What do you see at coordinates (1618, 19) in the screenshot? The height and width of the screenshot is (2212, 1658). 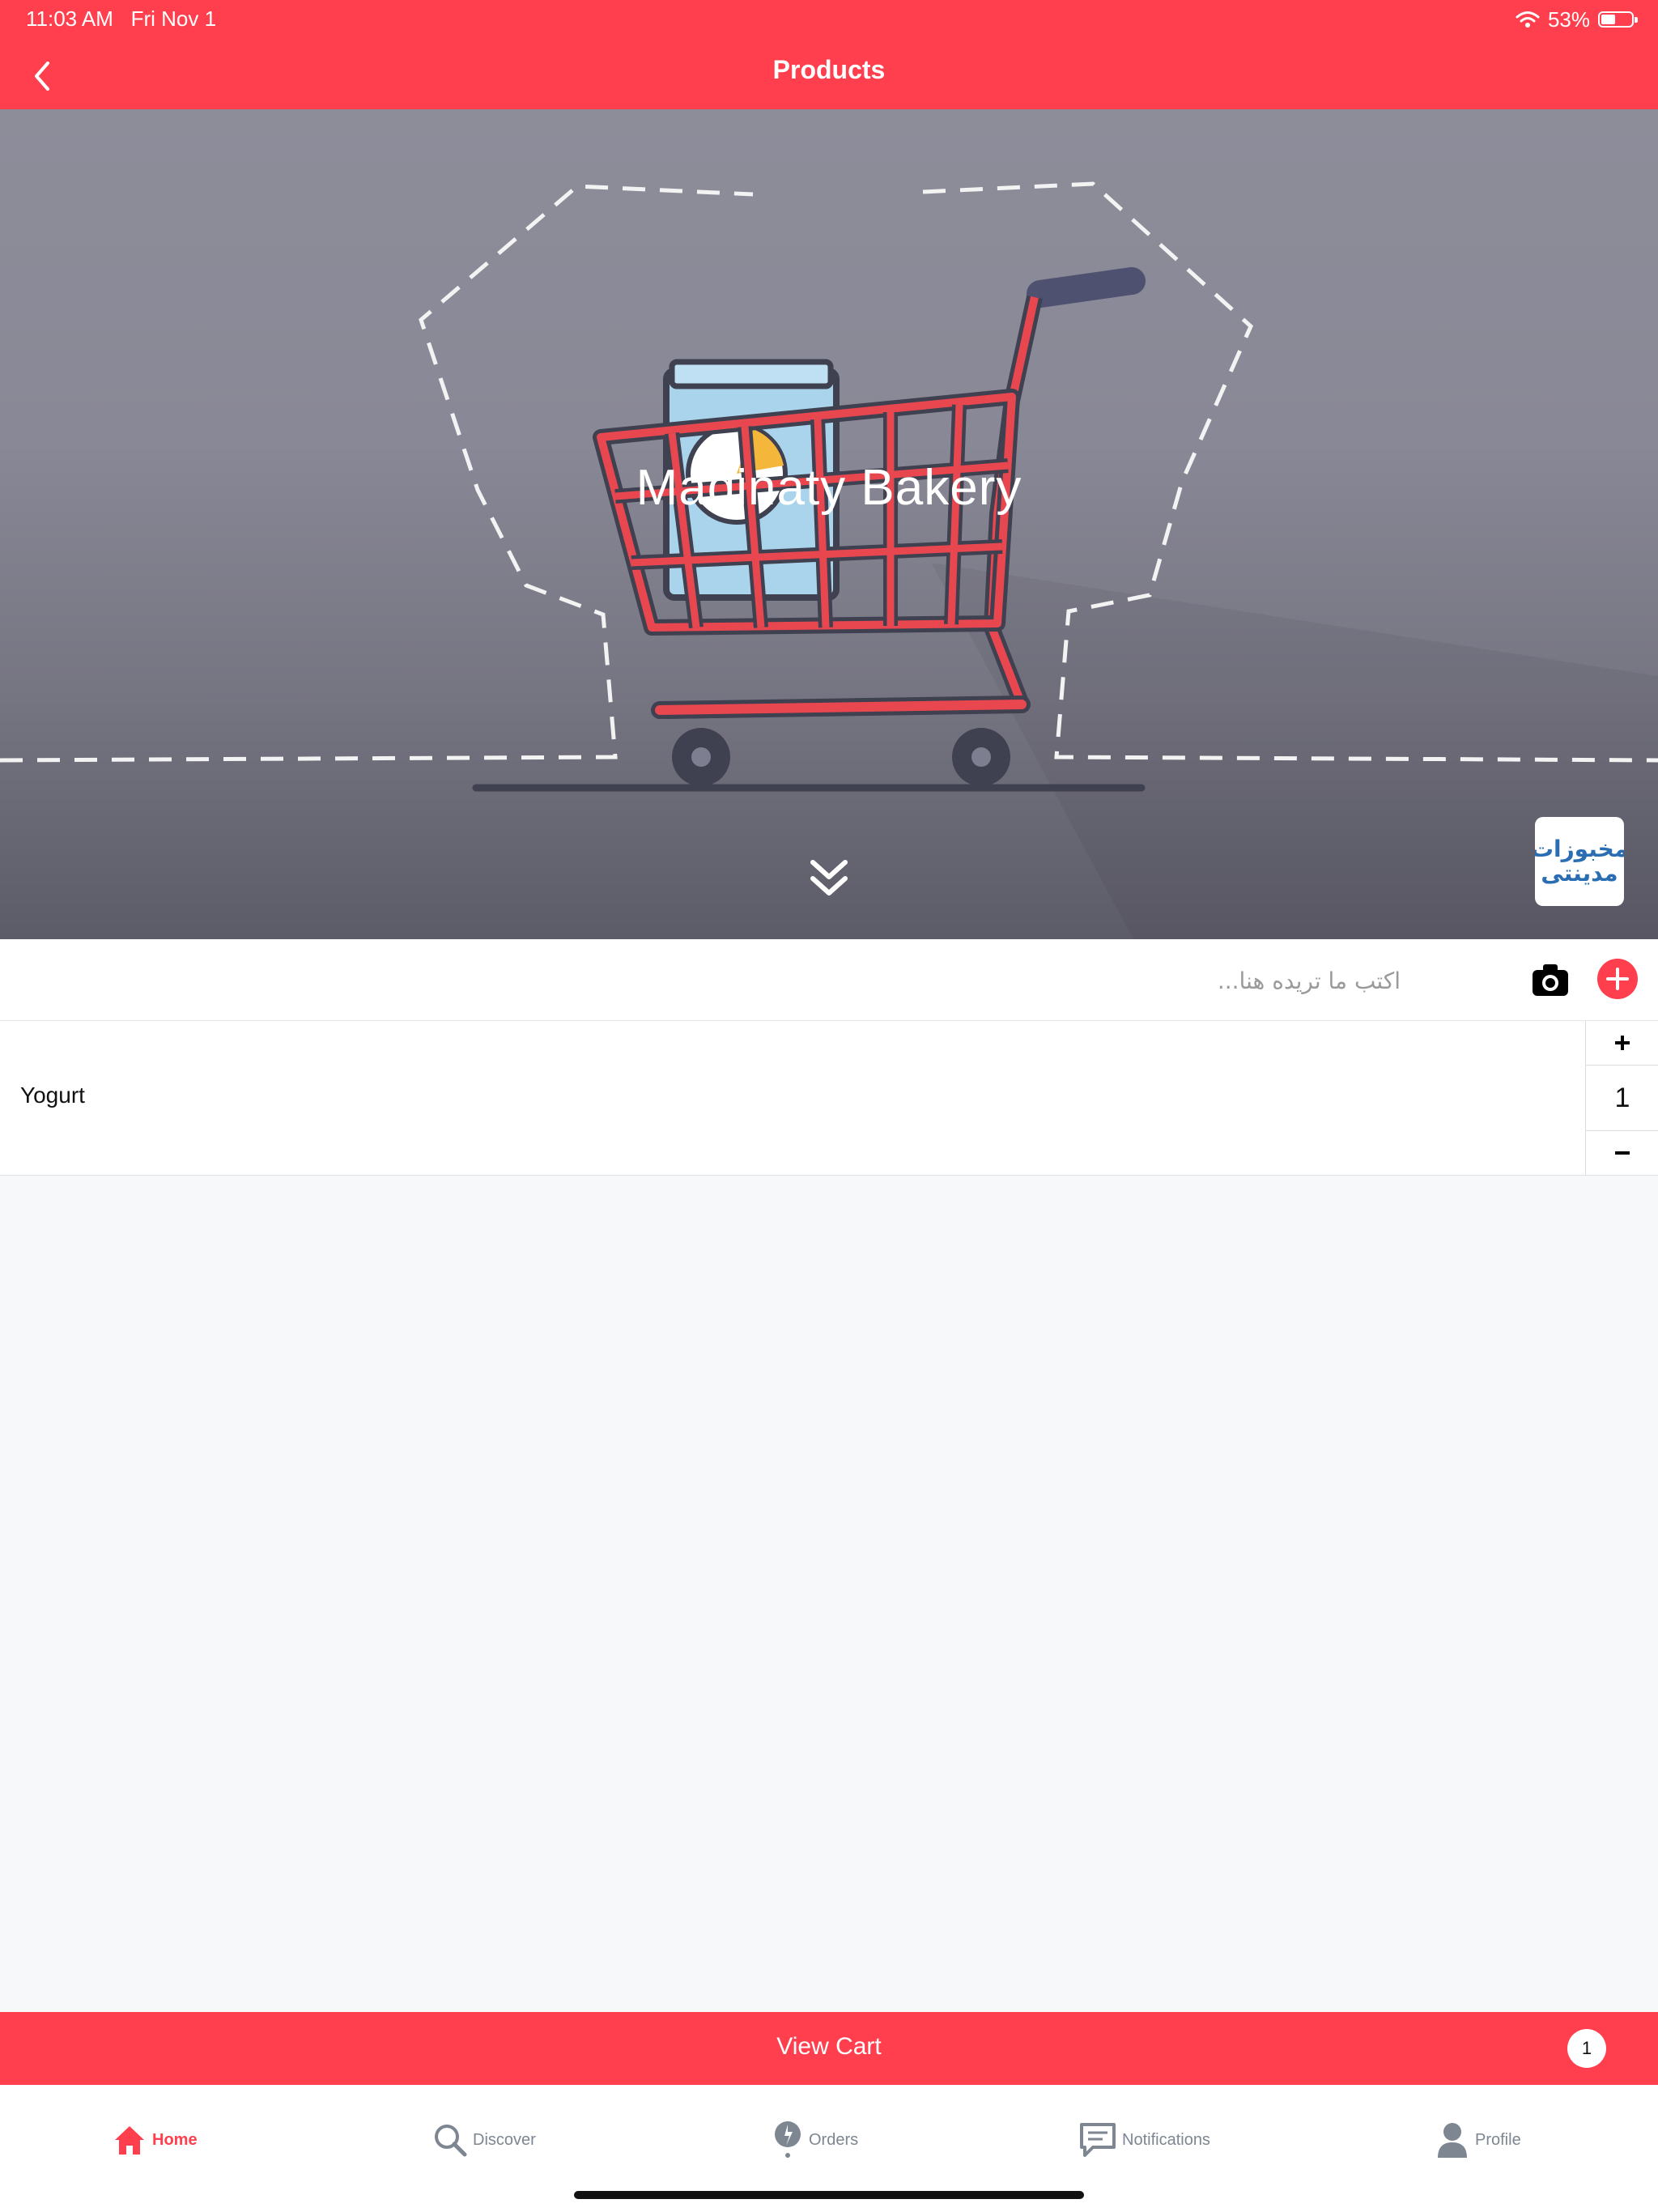 I see `battery-icon` at bounding box center [1618, 19].